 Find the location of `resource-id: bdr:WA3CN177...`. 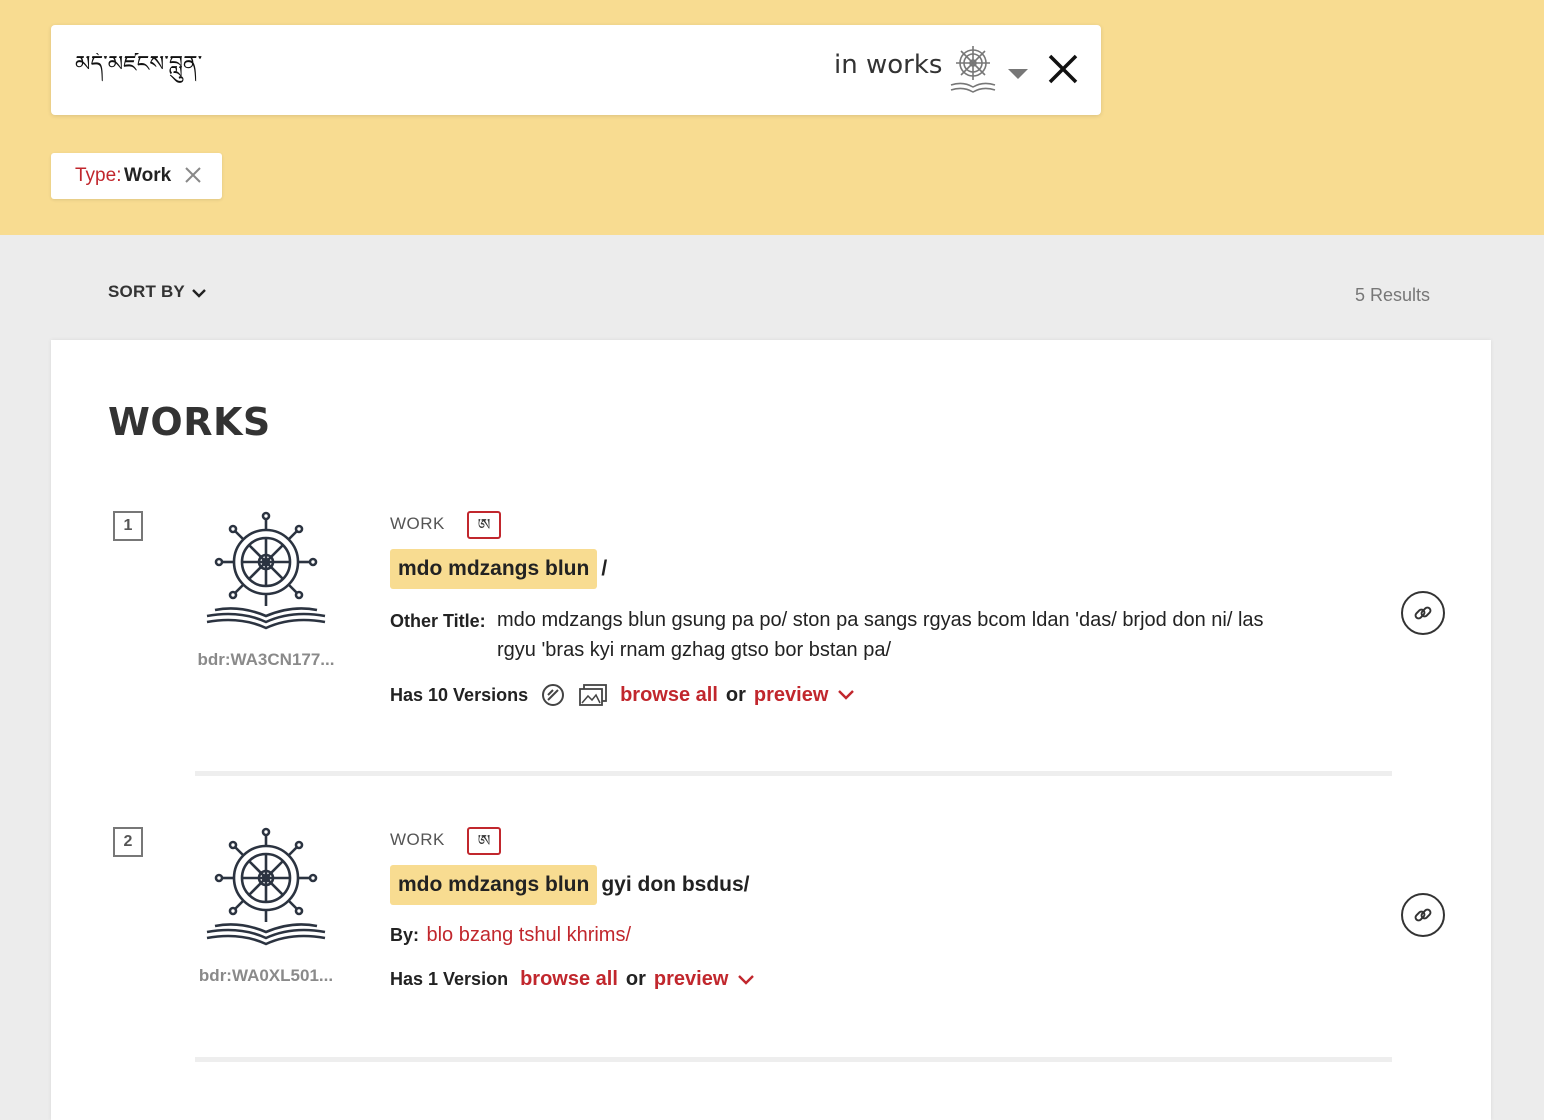

resource-id: bdr:WA3CN177... is located at coordinates (266, 660).